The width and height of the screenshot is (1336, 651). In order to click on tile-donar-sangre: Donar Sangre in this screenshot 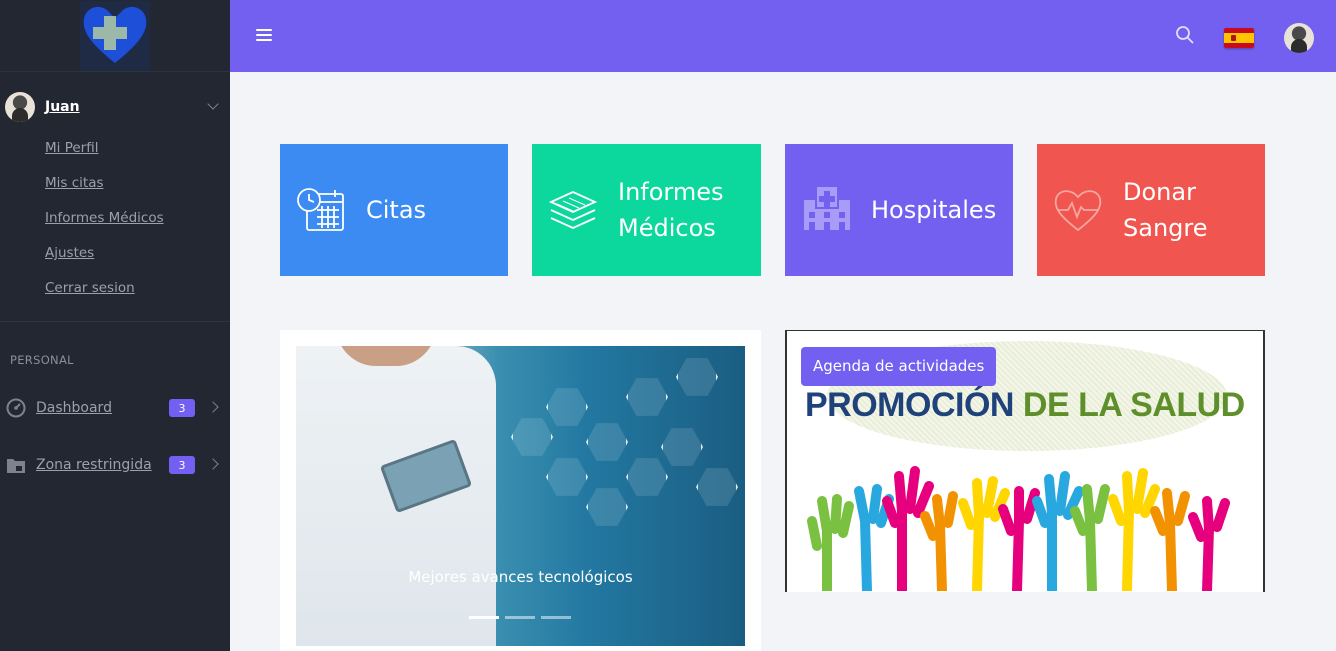, I will do `click(1151, 210)`.